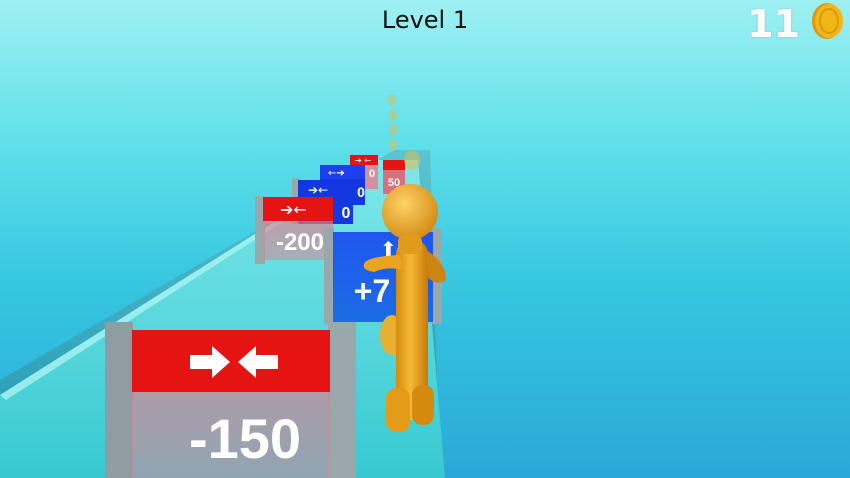  What do you see at coordinates (372, 291) in the screenshot?
I see `gate-plus-7-value: +7` at bounding box center [372, 291].